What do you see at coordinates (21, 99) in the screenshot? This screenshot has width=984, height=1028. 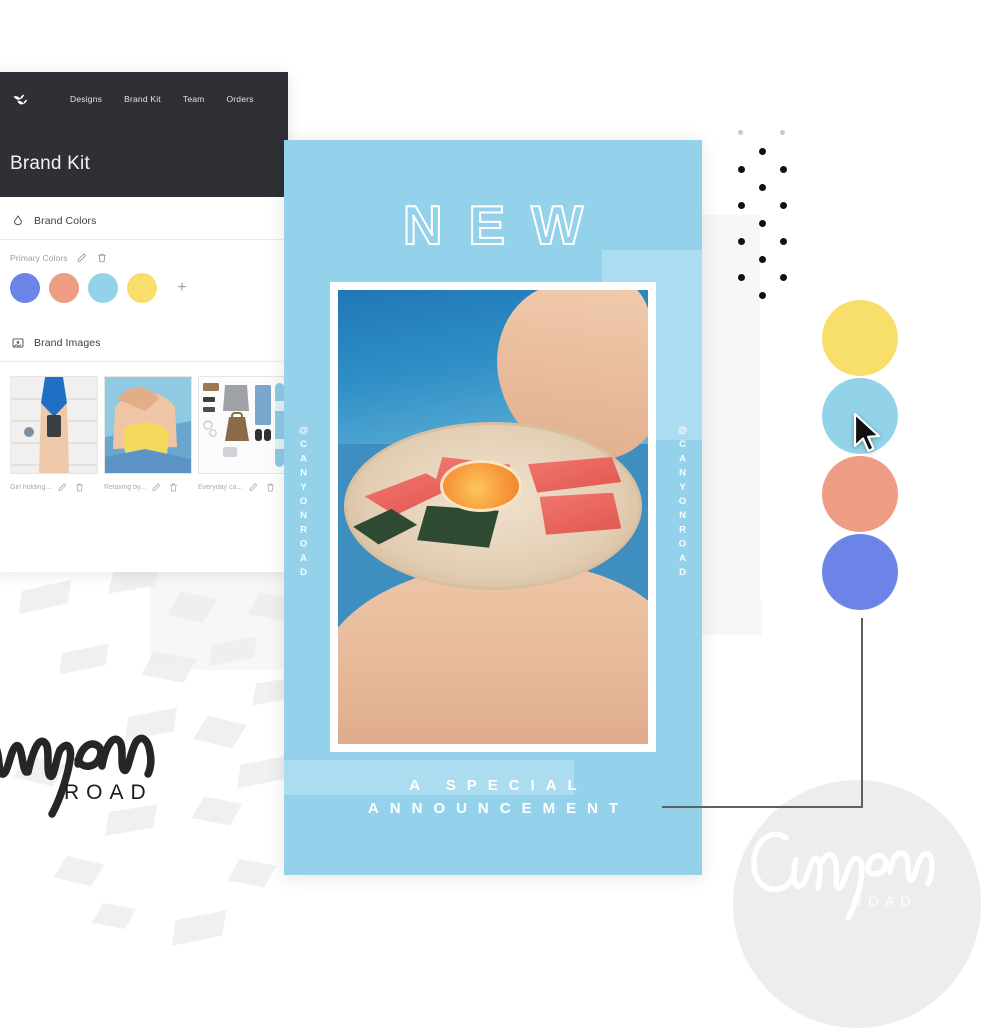 I see `brand-leaf-logo-icon` at bounding box center [21, 99].